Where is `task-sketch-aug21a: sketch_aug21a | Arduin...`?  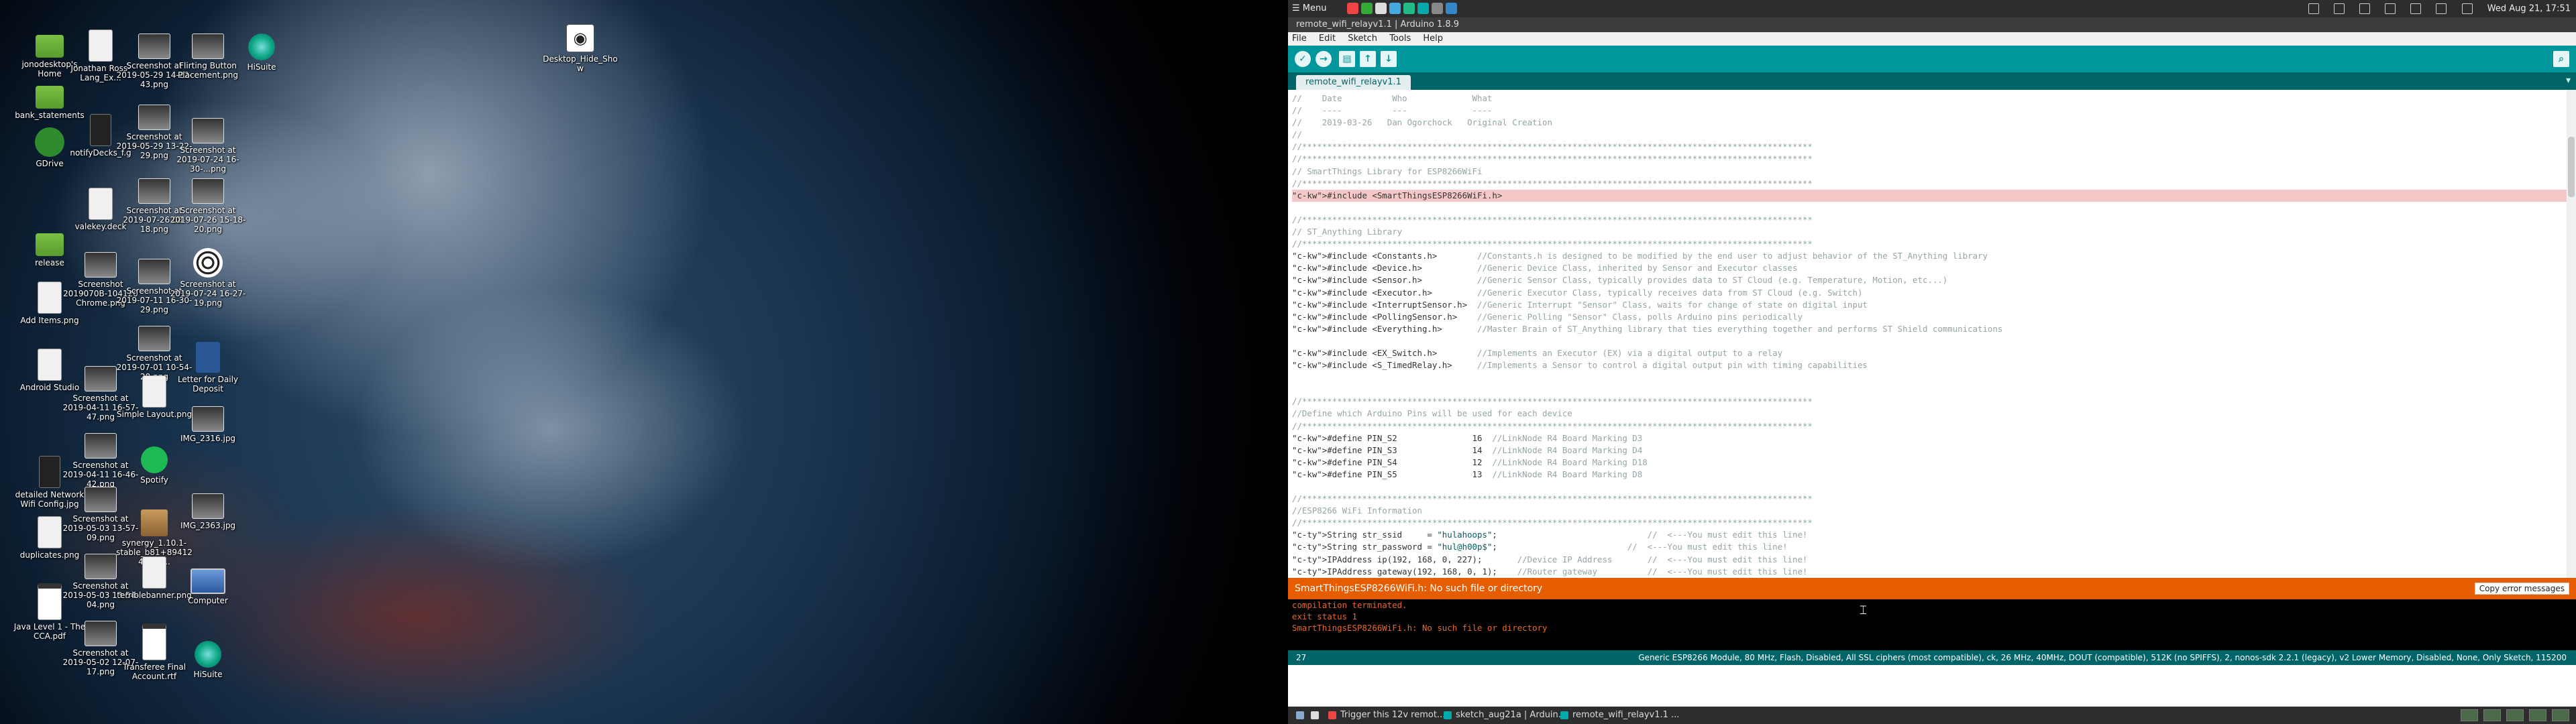
task-sketch-aug21a: sketch_aug21a | Arduin... is located at coordinates (1505, 715).